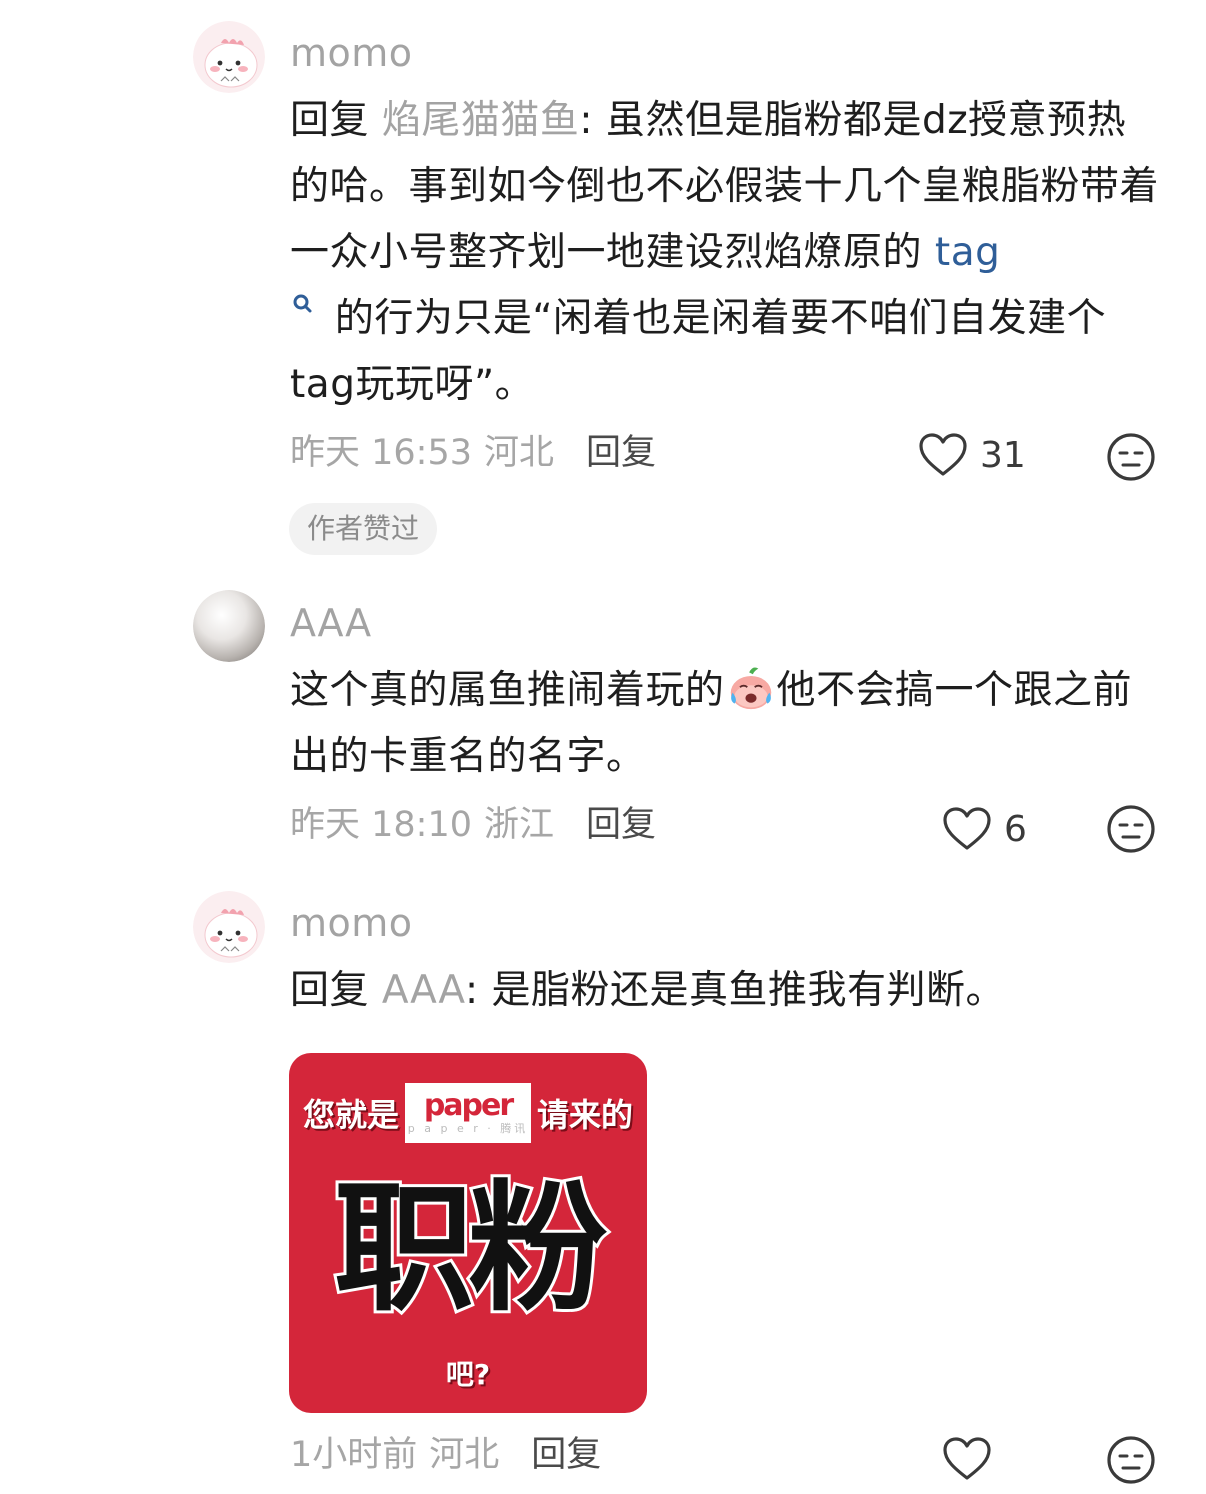 The image size is (1206, 1494). What do you see at coordinates (519, 825) in the screenshot?
I see `location: 浙江` at bounding box center [519, 825].